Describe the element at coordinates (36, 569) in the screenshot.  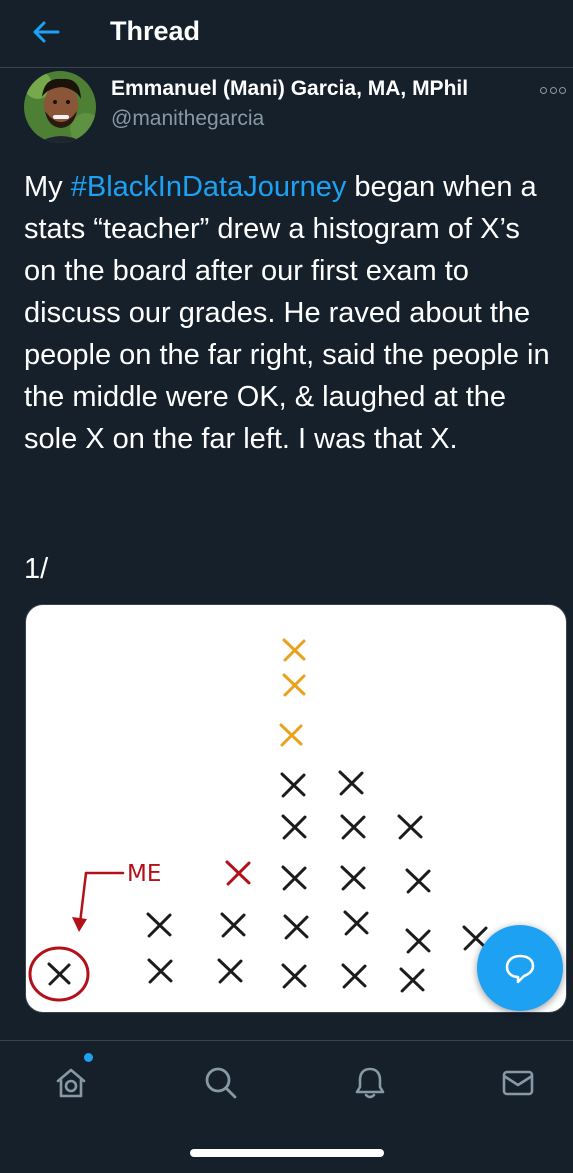
I see `thread-number: 1/` at that location.